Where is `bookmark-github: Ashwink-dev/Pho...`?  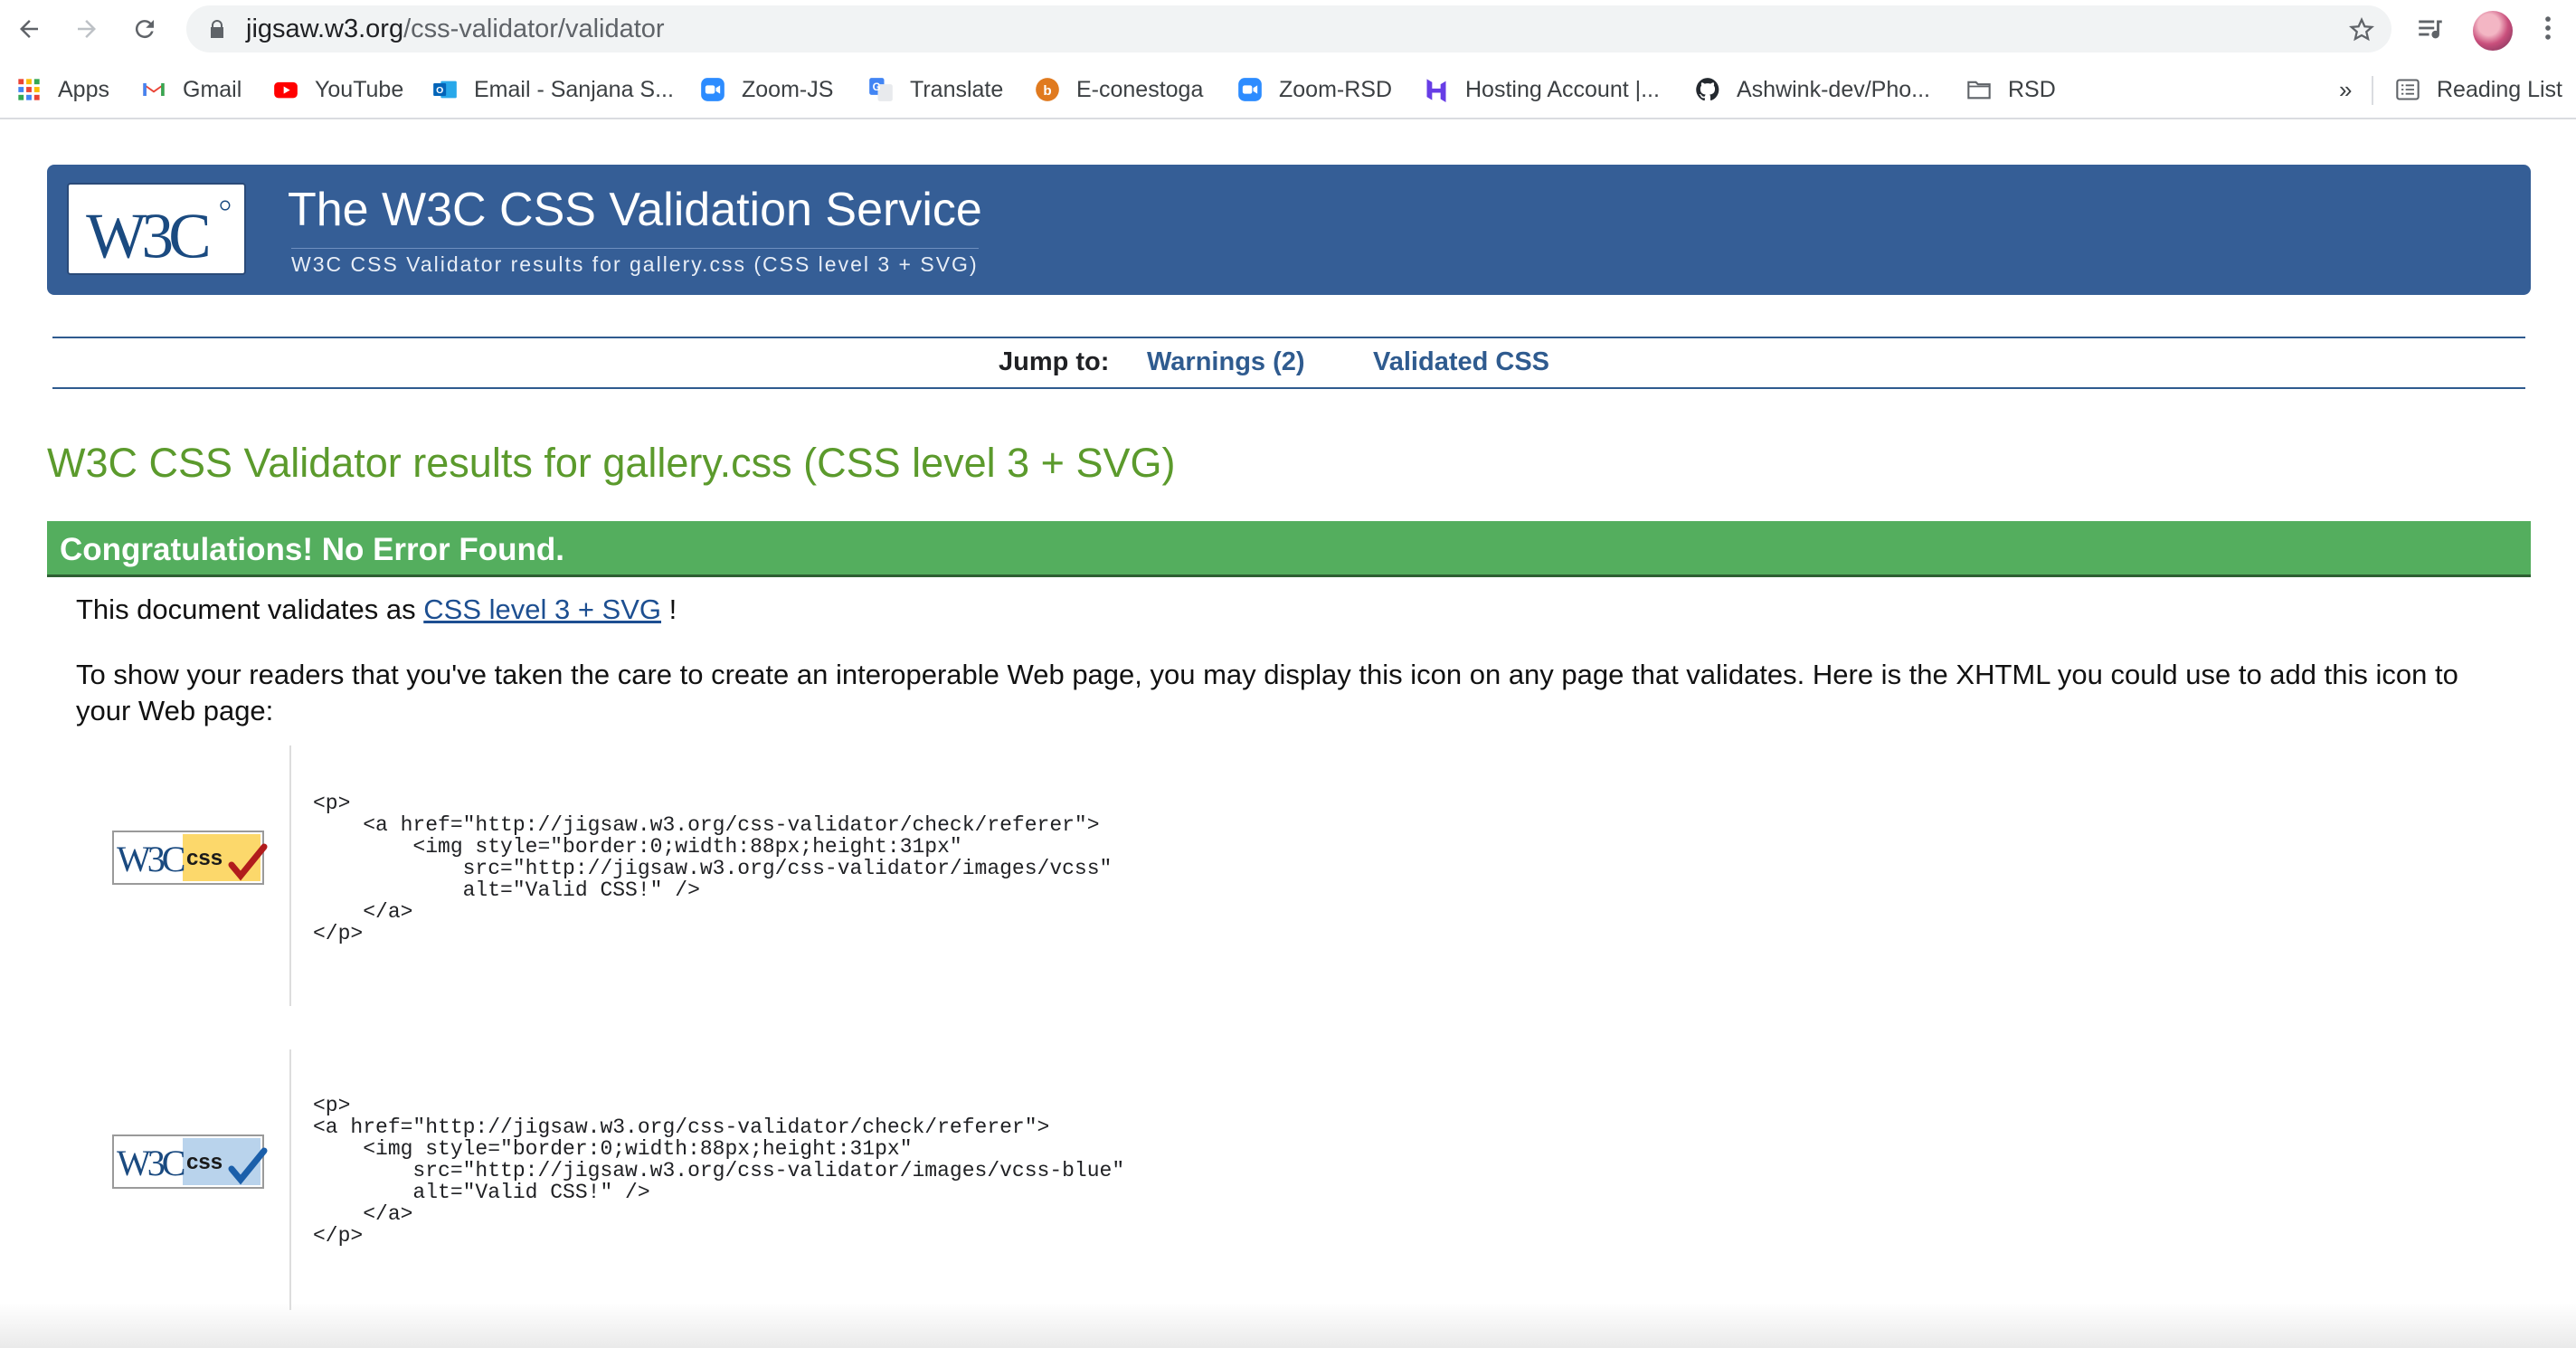
bookmark-github: Ashwink-dev/Pho... is located at coordinates (1812, 89).